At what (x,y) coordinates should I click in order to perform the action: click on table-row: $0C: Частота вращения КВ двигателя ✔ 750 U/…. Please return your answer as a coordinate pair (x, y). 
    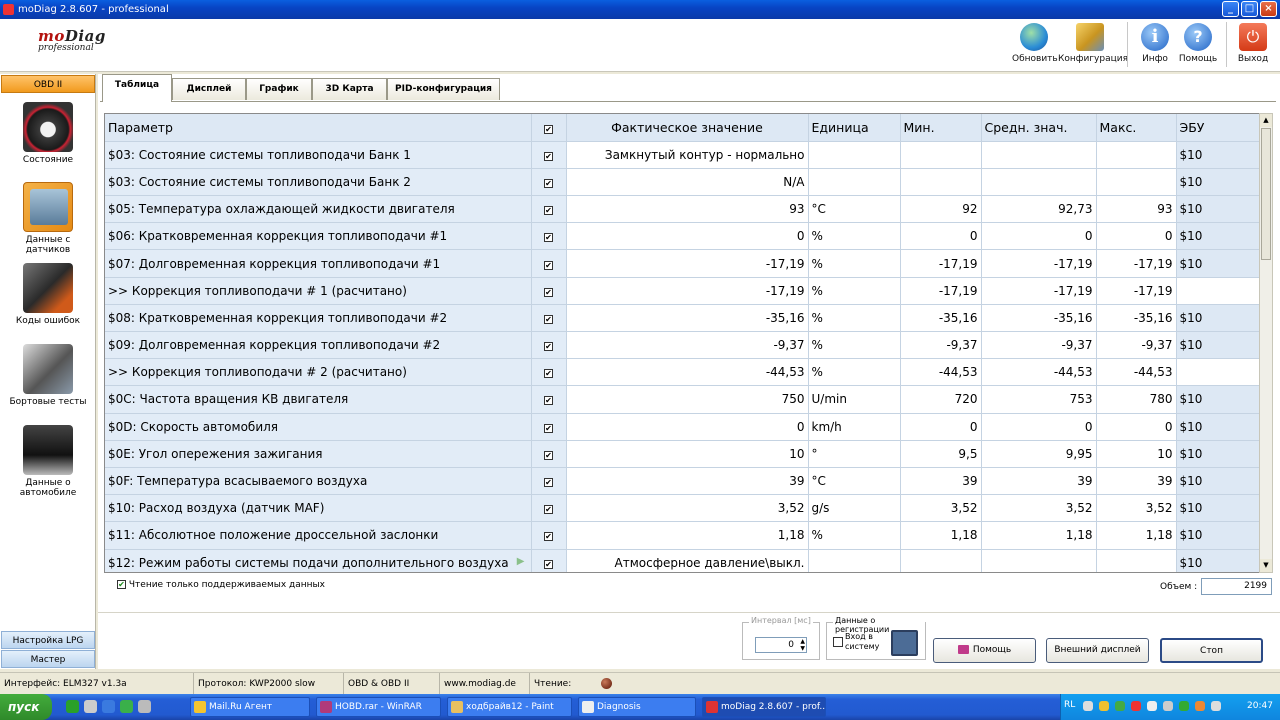
    Looking at the image, I should click on (682, 399).